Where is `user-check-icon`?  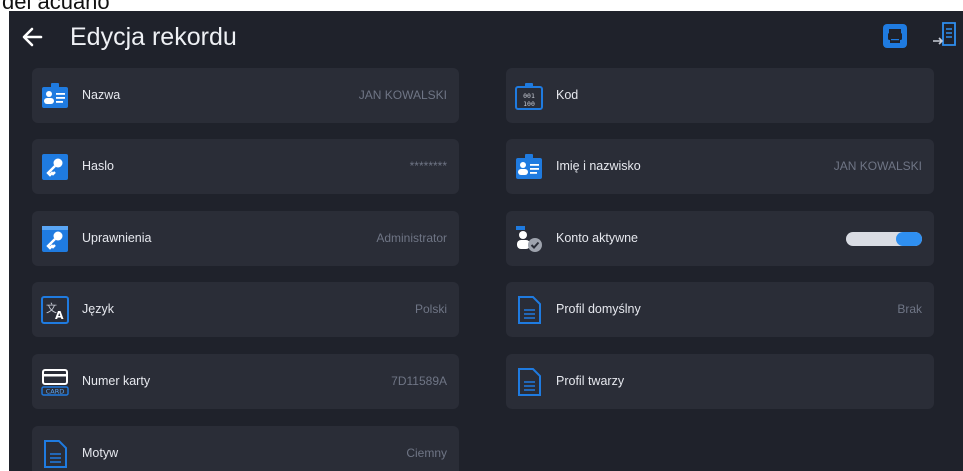 user-check-icon is located at coordinates (529, 239).